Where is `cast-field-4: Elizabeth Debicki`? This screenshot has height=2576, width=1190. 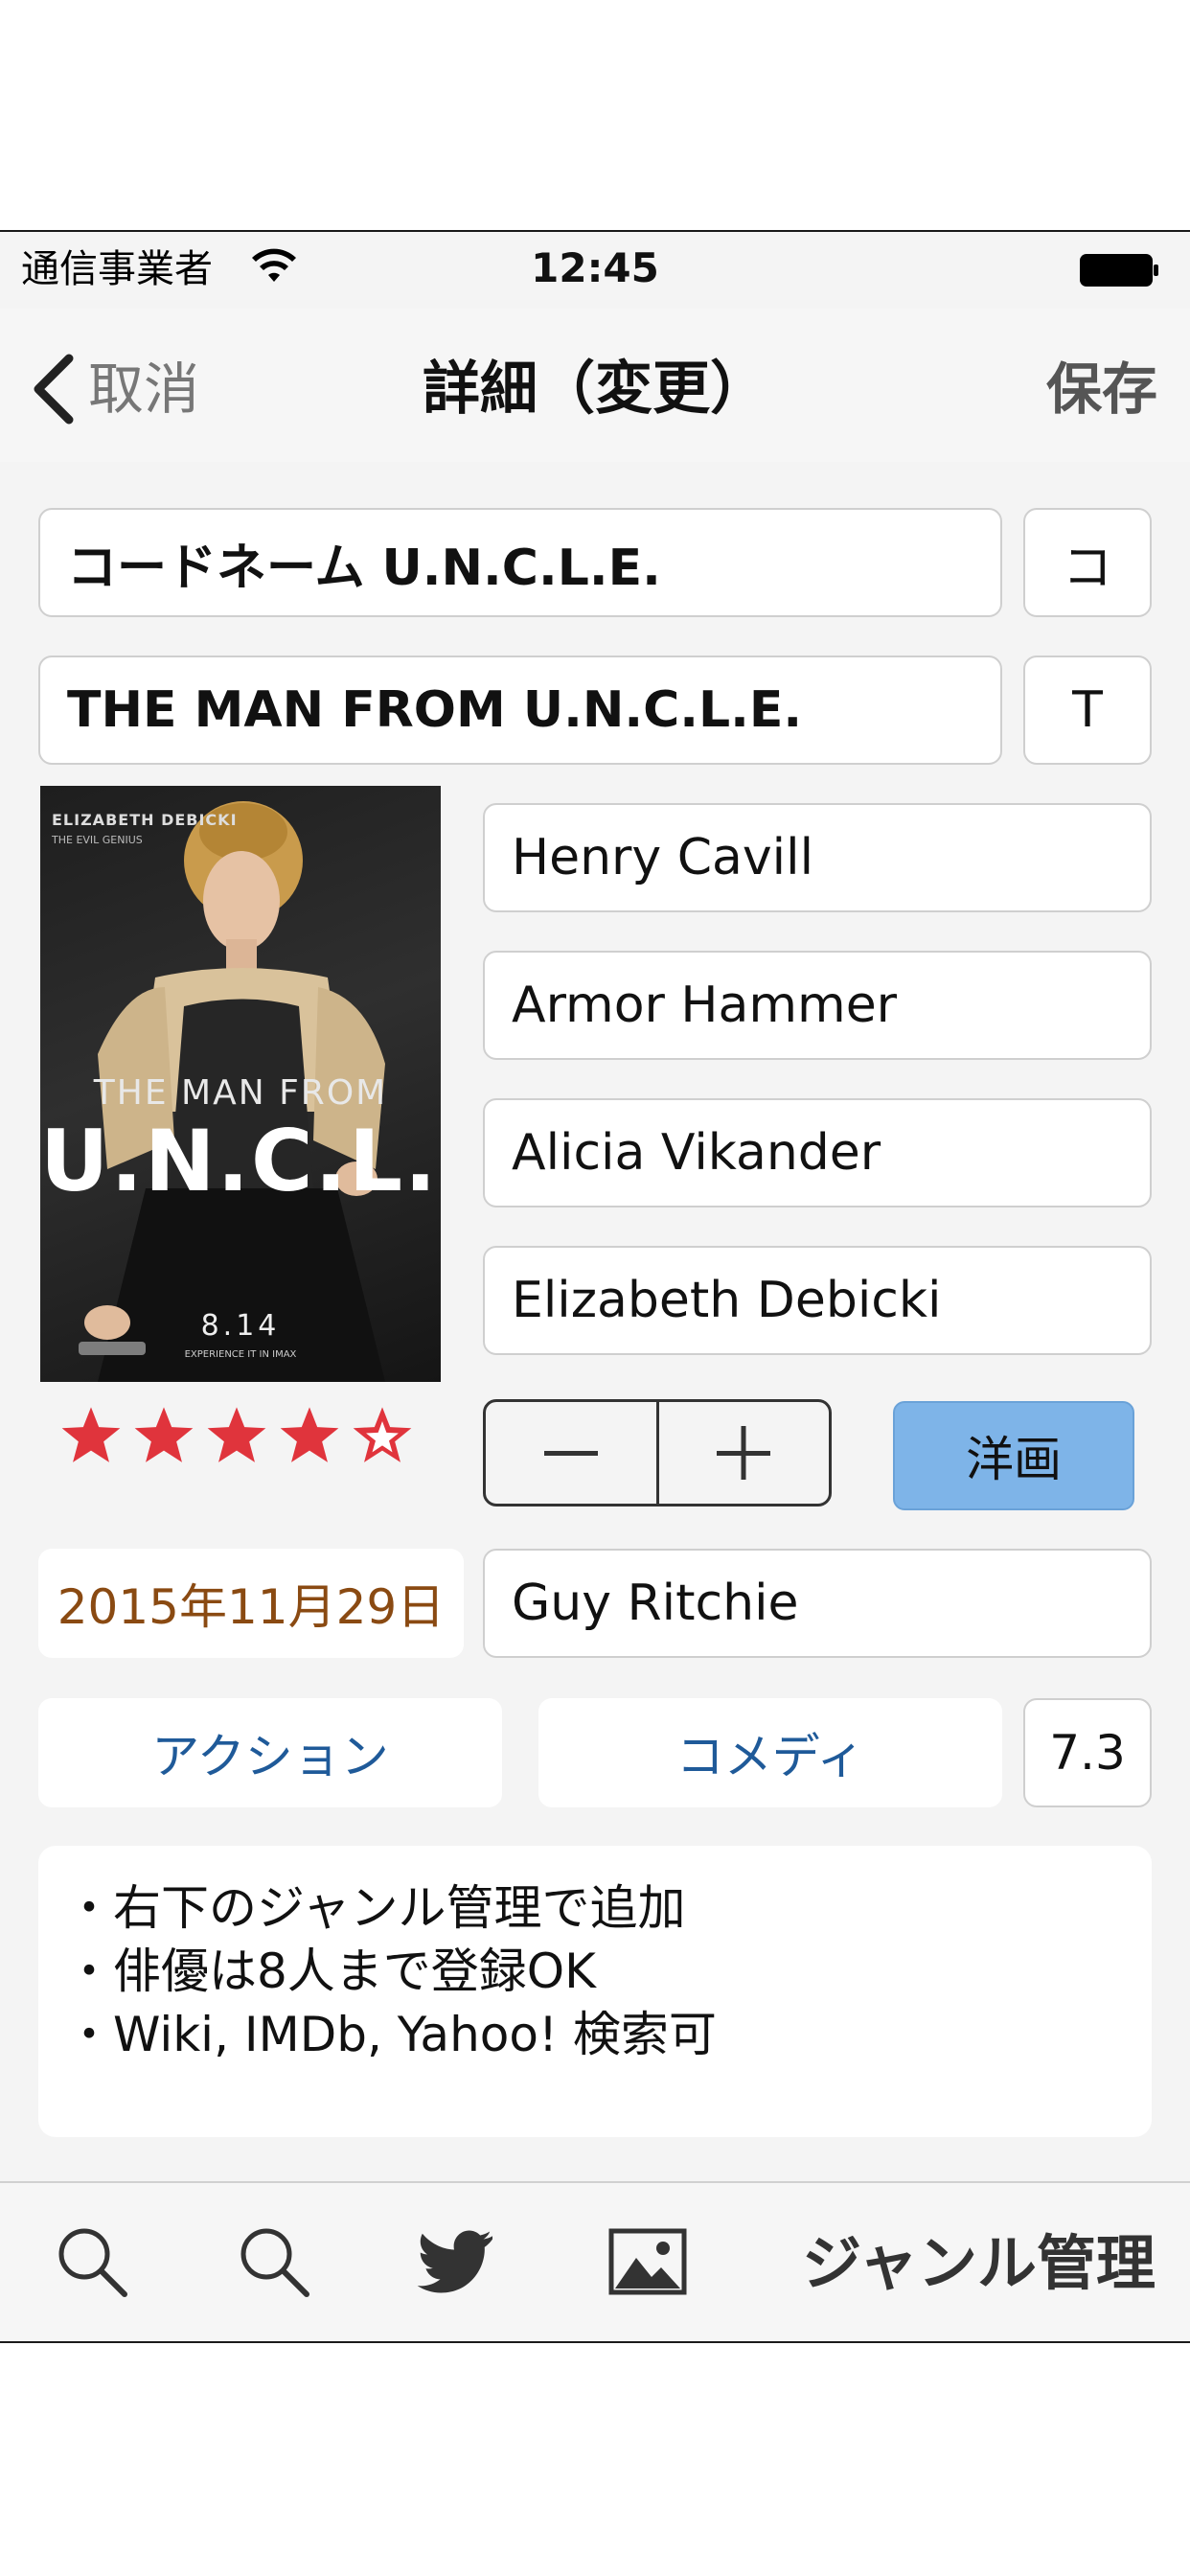 cast-field-4: Elizabeth Debicki is located at coordinates (818, 1300).